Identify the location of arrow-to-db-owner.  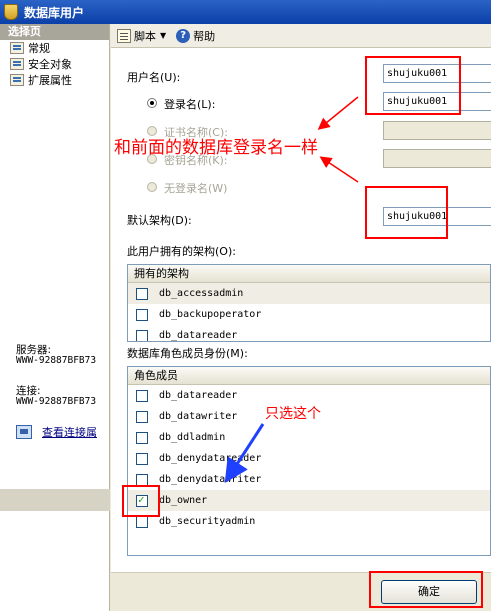
(244, 453).